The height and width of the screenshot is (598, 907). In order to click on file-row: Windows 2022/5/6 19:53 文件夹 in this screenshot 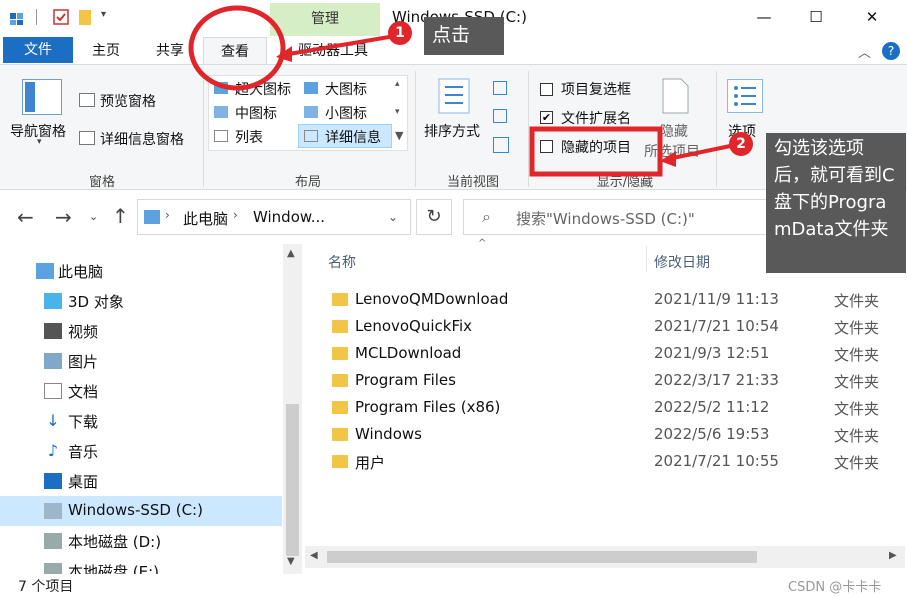, I will do `click(605, 435)`.